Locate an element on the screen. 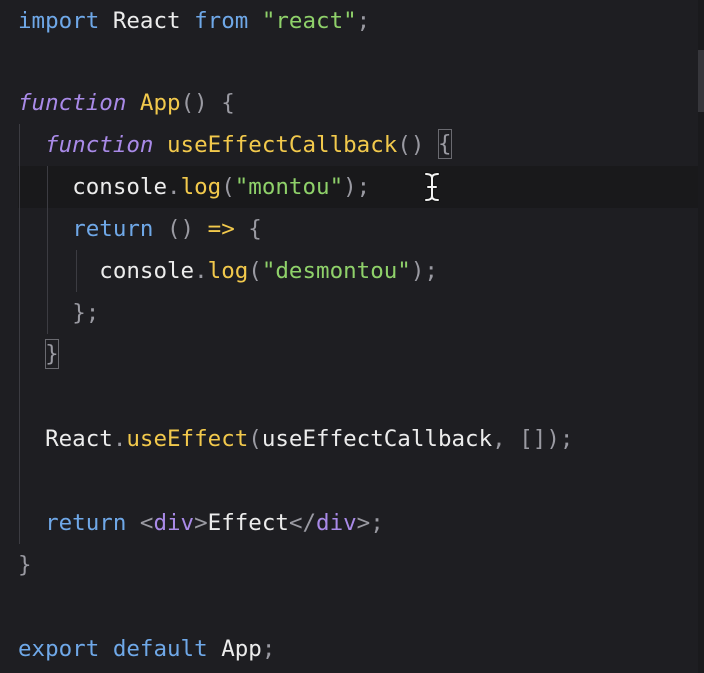 The width and height of the screenshot is (704, 673). comma: , is located at coordinates (499, 439).